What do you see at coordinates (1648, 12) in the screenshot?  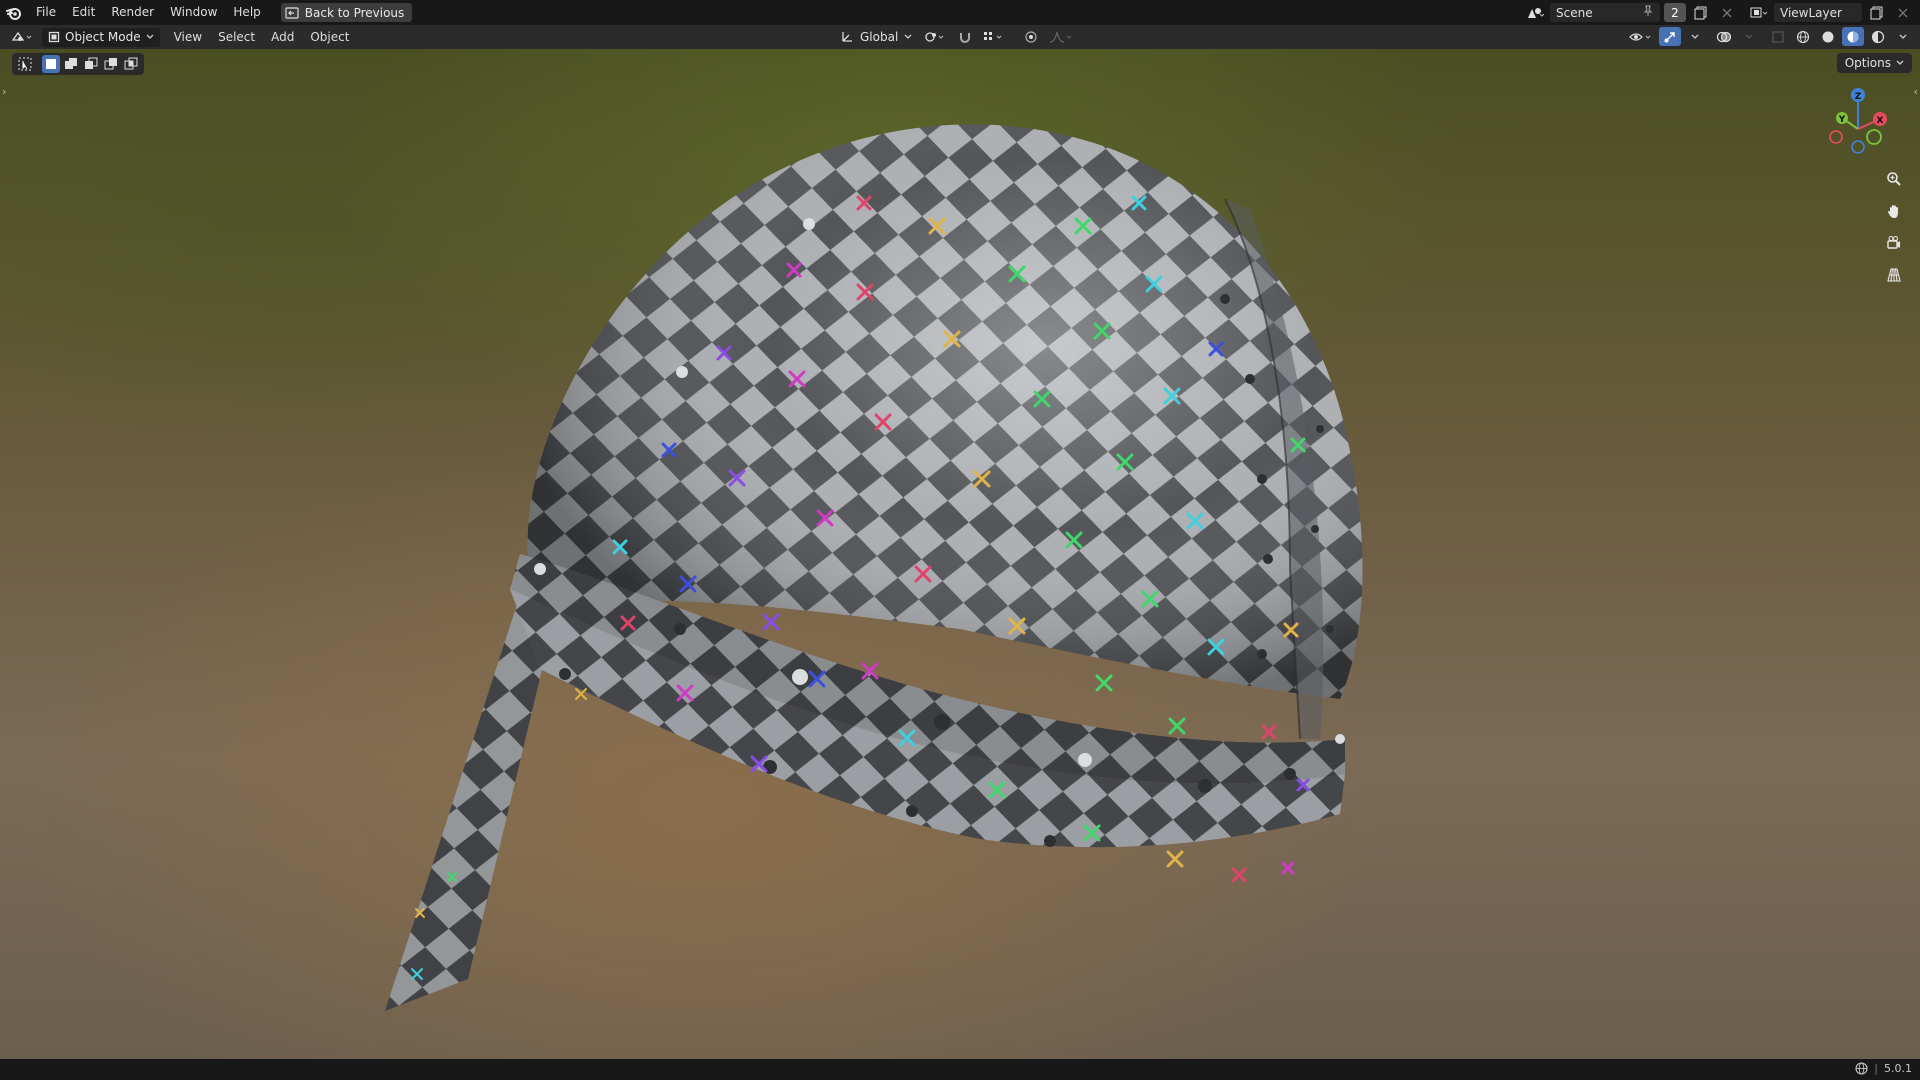 I see `pin-icon` at bounding box center [1648, 12].